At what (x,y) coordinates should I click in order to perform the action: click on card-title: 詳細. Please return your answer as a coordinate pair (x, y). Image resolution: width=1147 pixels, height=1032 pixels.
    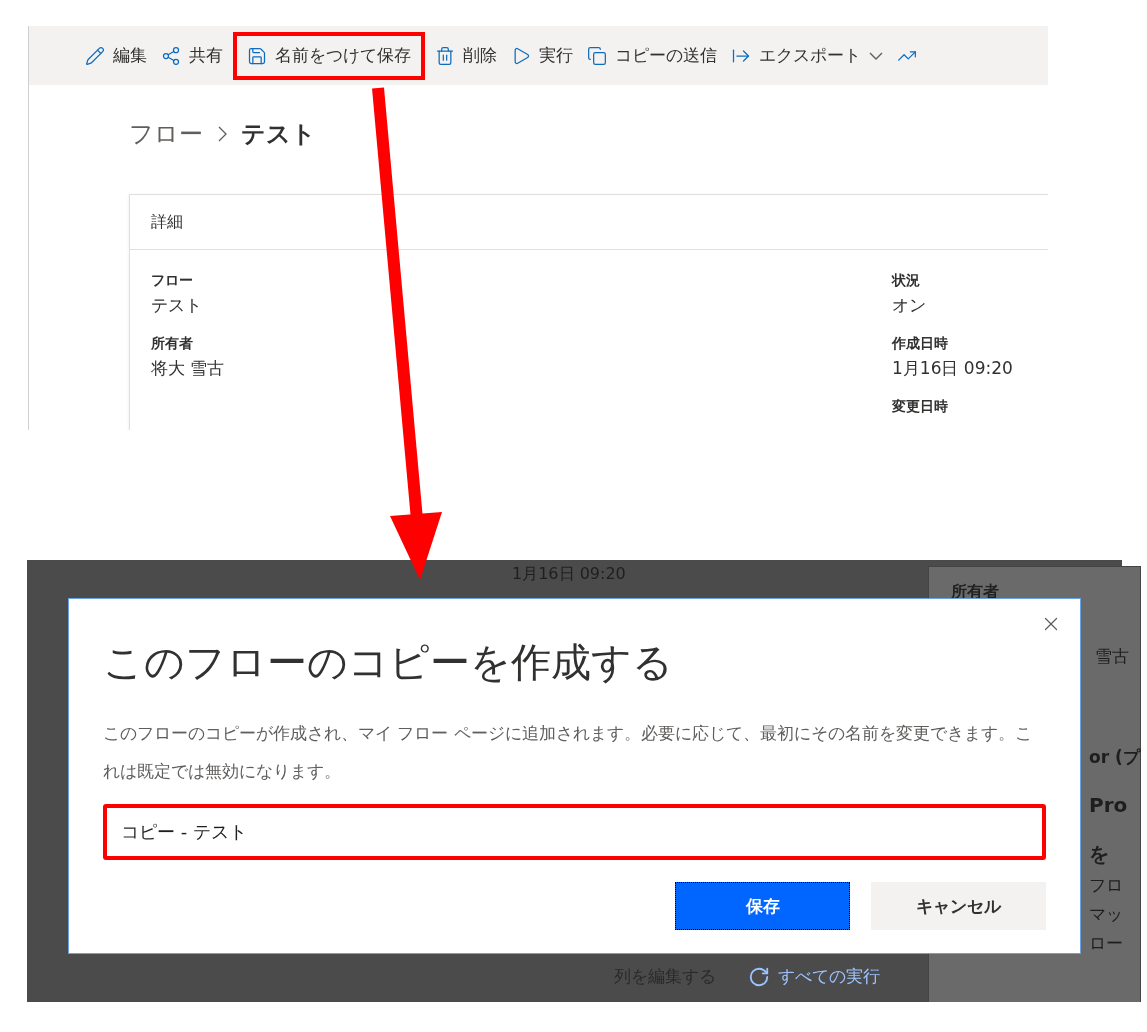
    Looking at the image, I should click on (167, 222).